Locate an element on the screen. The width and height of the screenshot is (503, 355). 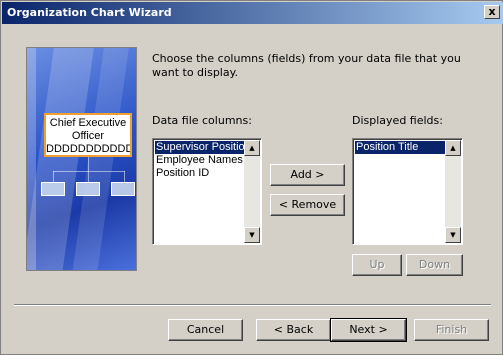
displayed-fields-list: Position Title ▲ ▼ is located at coordinates (407, 191).